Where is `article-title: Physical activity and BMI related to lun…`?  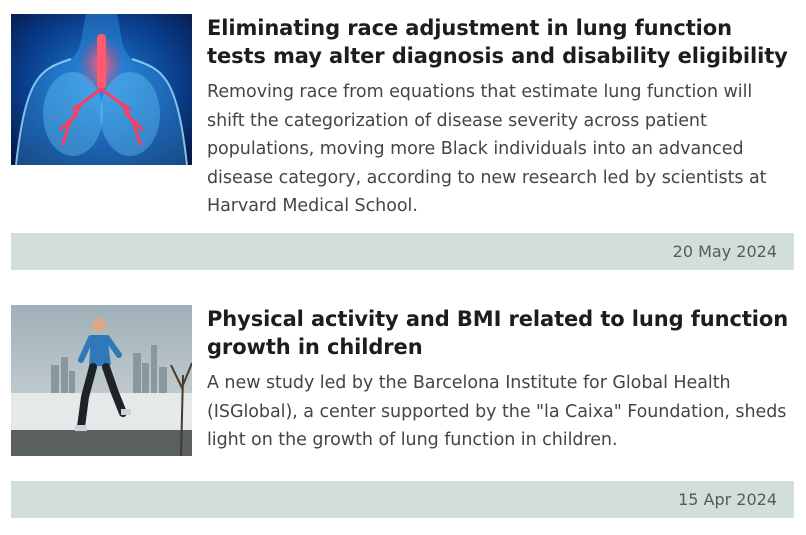
article-title: Physical activity and BMI related to lun… is located at coordinates (500, 333).